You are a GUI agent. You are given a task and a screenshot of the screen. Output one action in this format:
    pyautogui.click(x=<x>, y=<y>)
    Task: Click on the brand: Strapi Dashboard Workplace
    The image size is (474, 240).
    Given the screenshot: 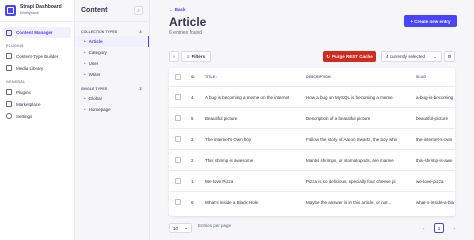 What is the action you would take?
    pyautogui.click(x=37, y=11)
    